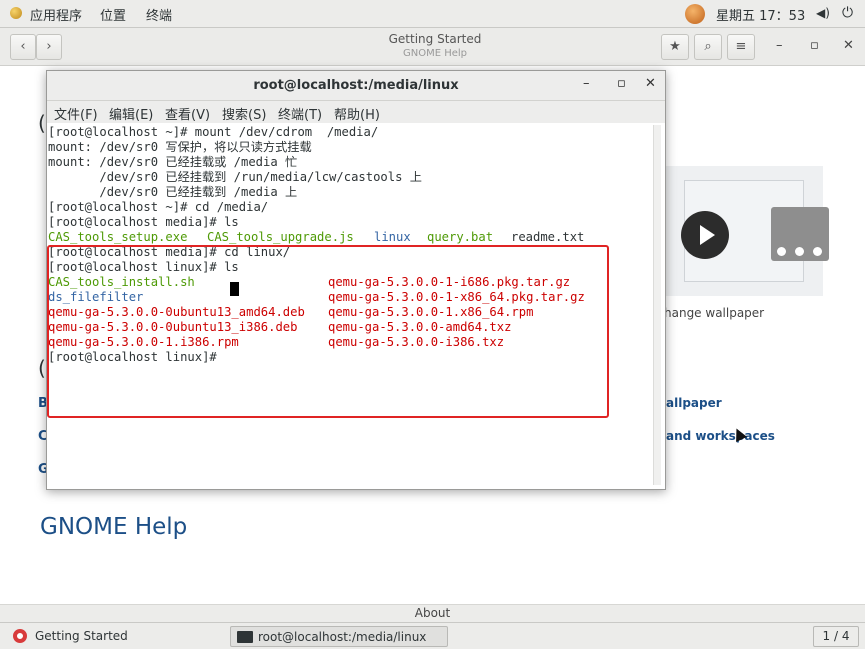  What do you see at coordinates (800, 234) in the screenshot?
I see `video-window-graphic` at bounding box center [800, 234].